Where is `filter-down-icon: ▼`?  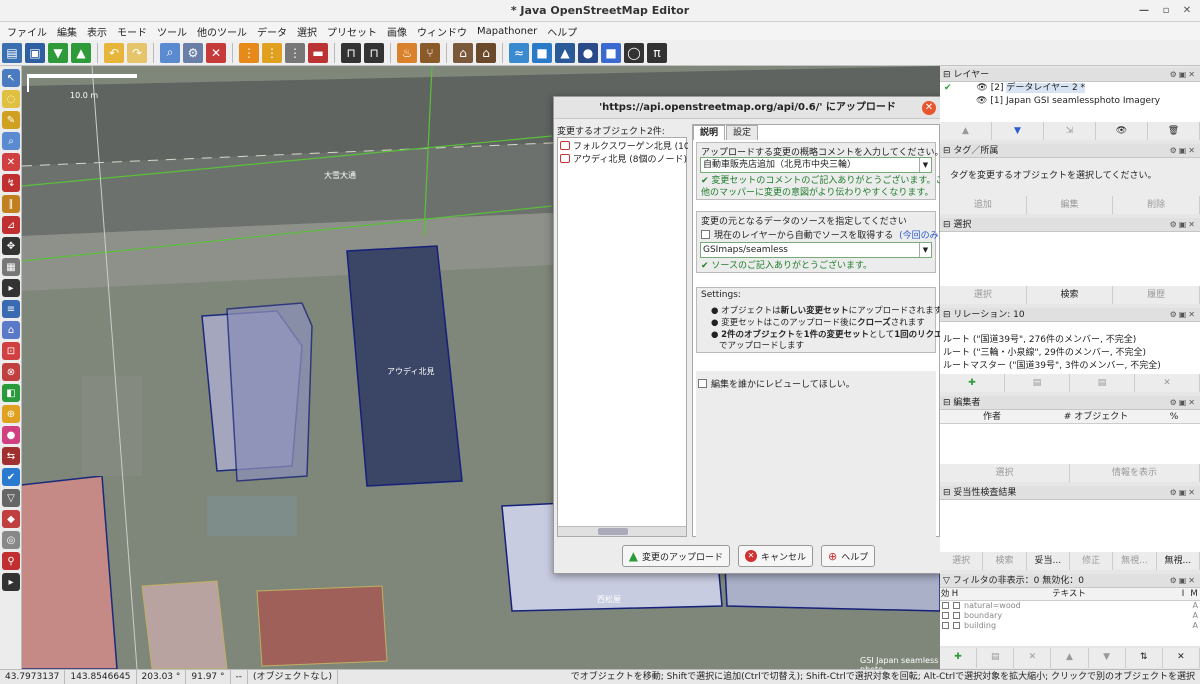 filter-down-icon: ▼ is located at coordinates (1107, 658).